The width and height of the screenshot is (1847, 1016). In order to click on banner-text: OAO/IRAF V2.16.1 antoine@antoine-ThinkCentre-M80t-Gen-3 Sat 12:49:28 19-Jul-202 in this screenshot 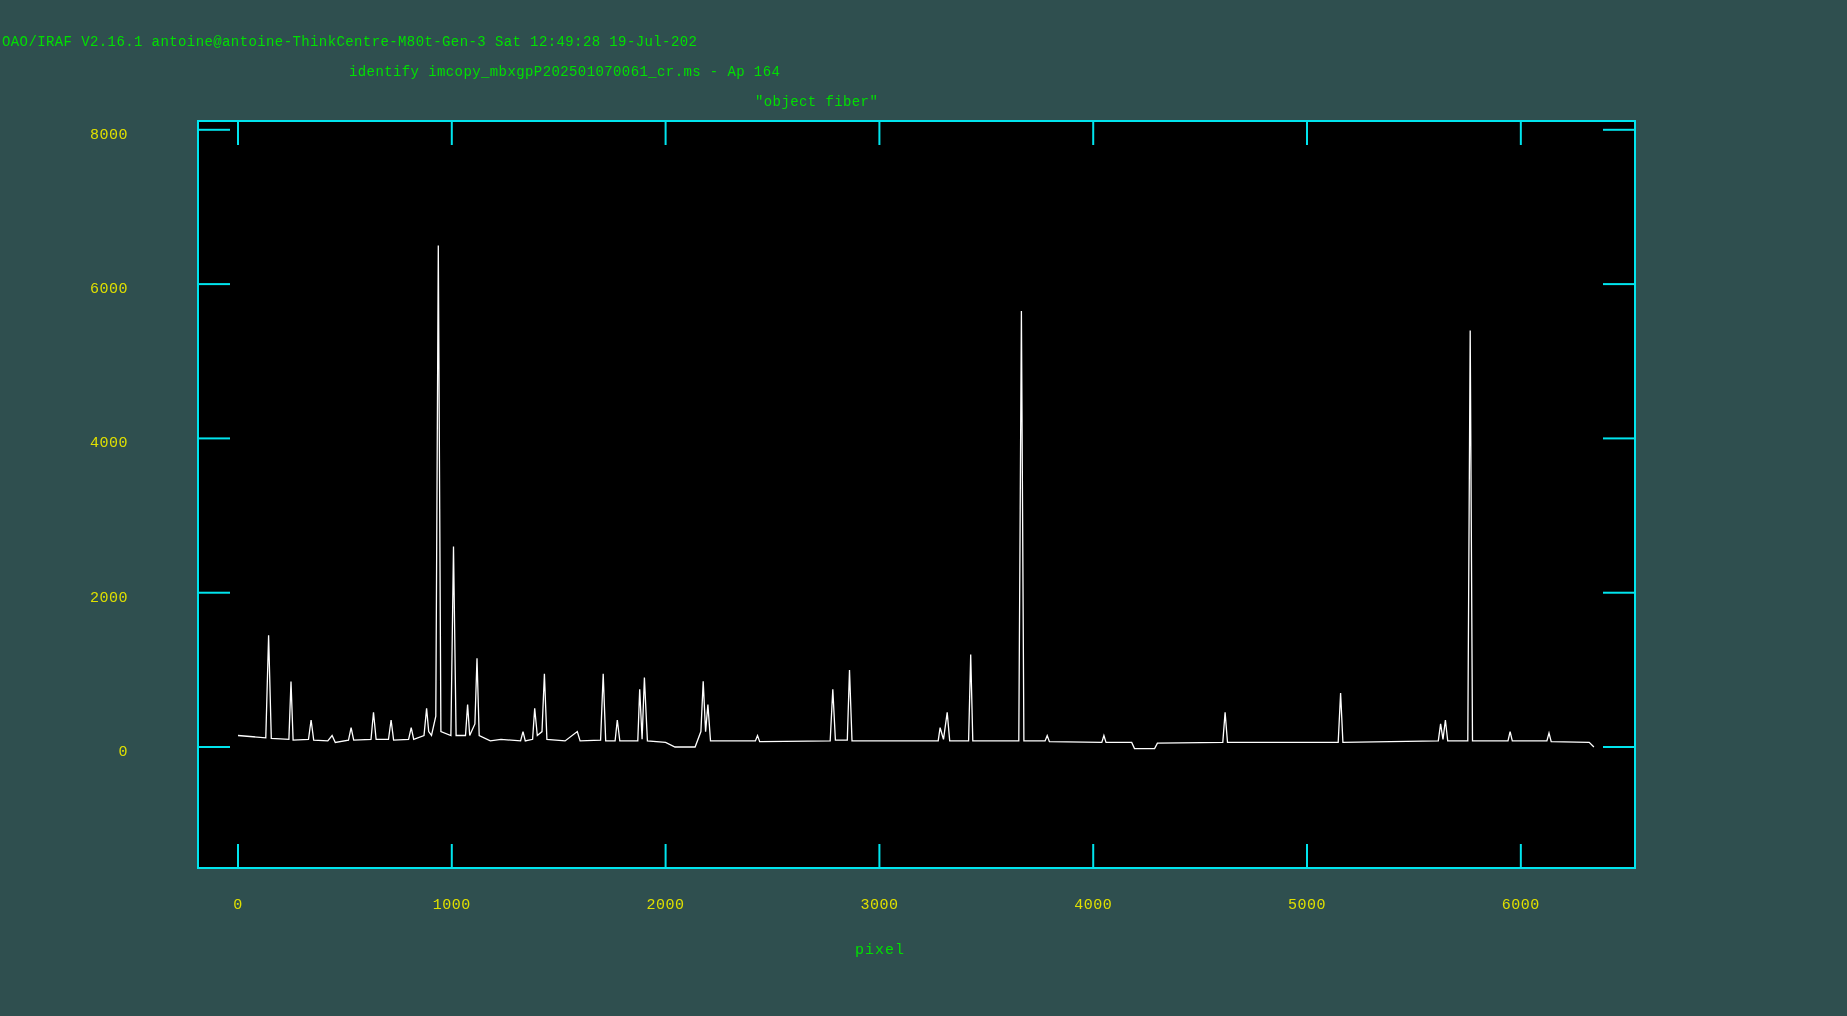, I will do `click(350, 42)`.